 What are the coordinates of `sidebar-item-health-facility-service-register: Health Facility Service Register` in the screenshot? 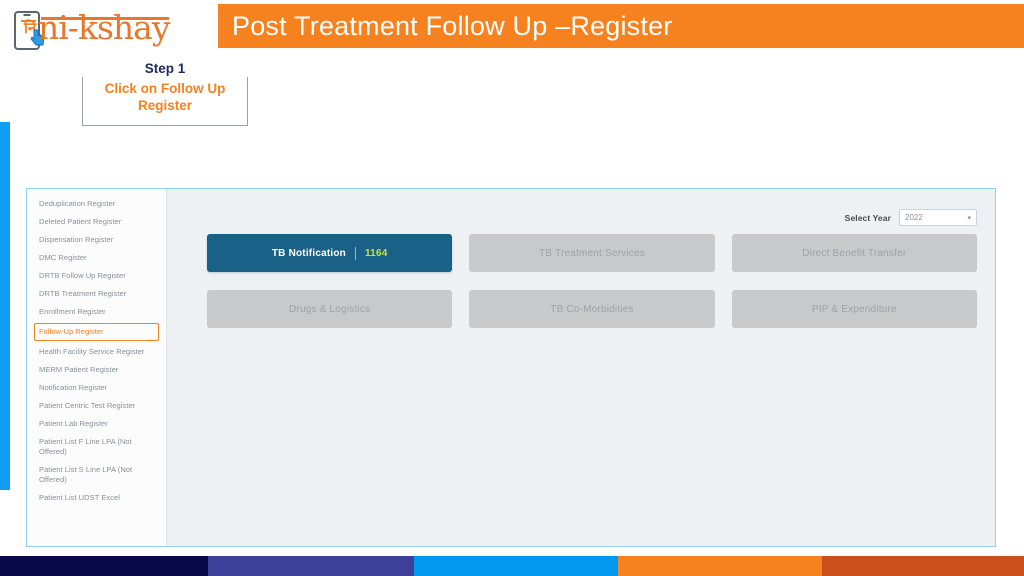 It's located at (96, 352).